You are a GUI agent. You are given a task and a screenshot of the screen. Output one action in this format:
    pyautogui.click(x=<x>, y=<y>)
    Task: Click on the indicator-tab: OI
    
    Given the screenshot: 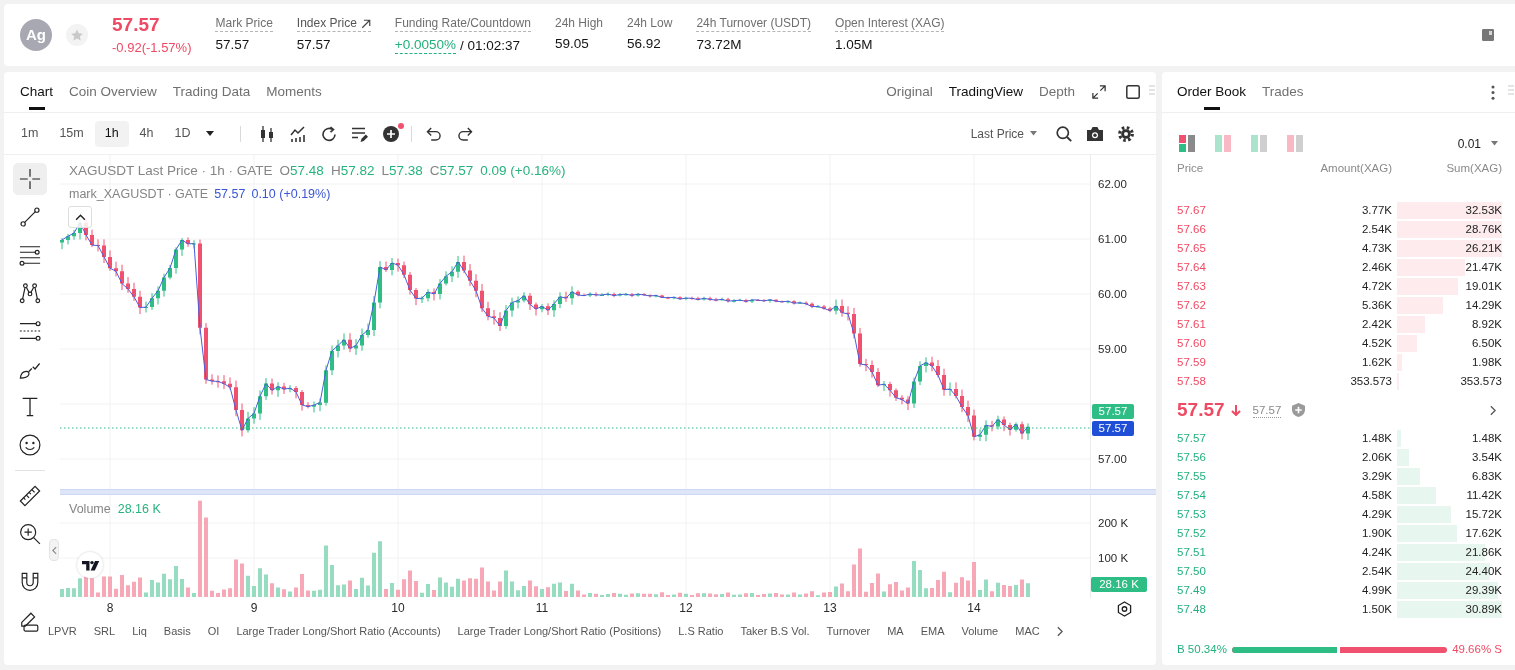 What is the action you would take?
    pyautogui.click(x=213, y=631)
    